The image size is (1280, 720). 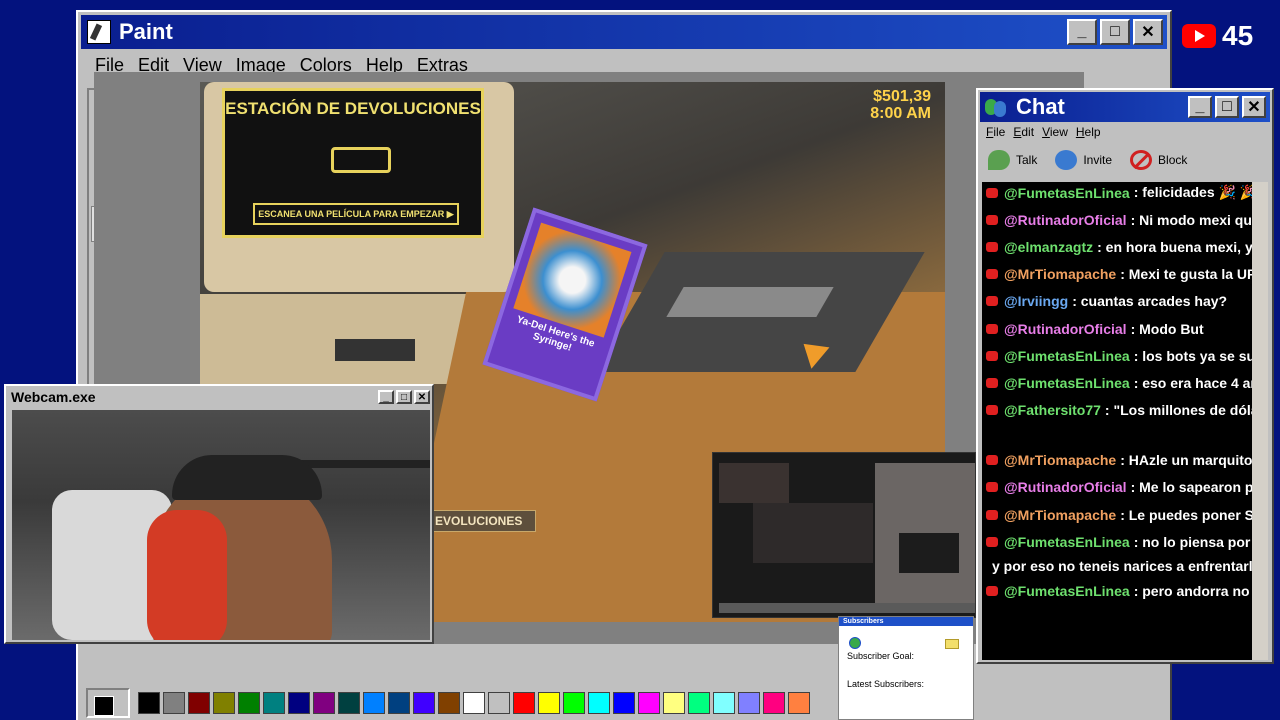 I want to click on chat-message: @elmanzagtz: en hora buena mexi, ya ere, so click(x=1119, y=247).